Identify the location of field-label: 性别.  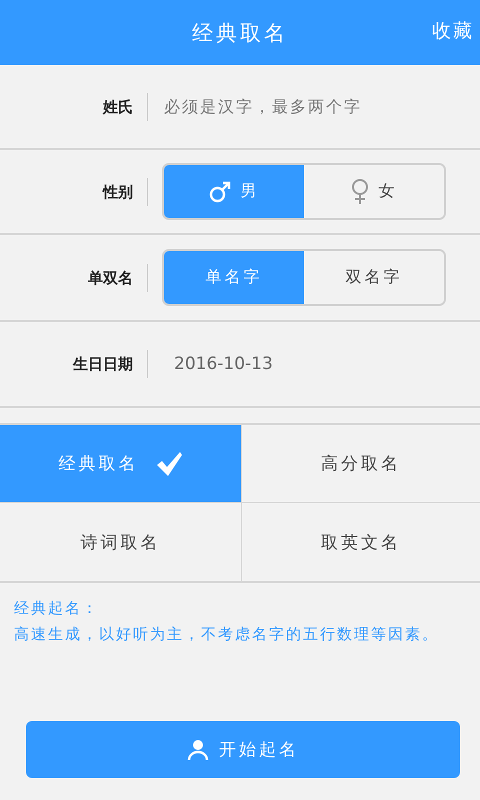
(74, 192).